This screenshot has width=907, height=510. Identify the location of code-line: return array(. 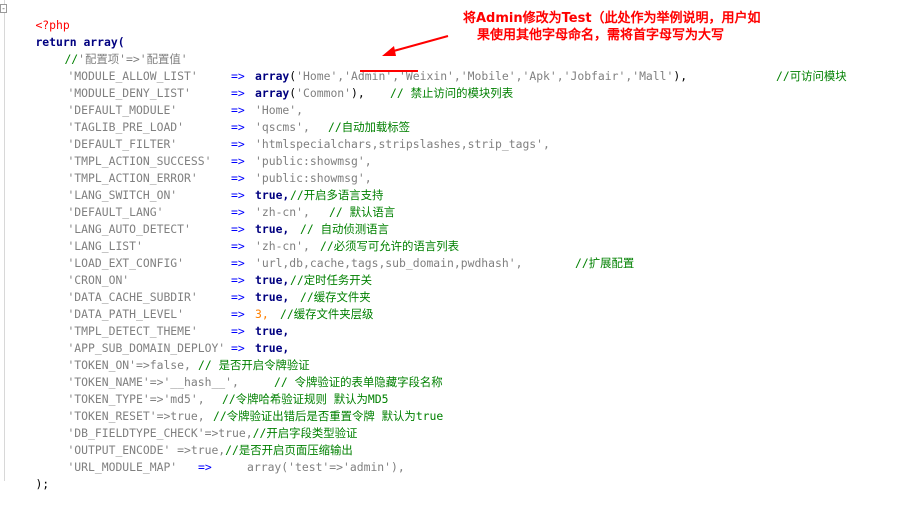
(80, 42).